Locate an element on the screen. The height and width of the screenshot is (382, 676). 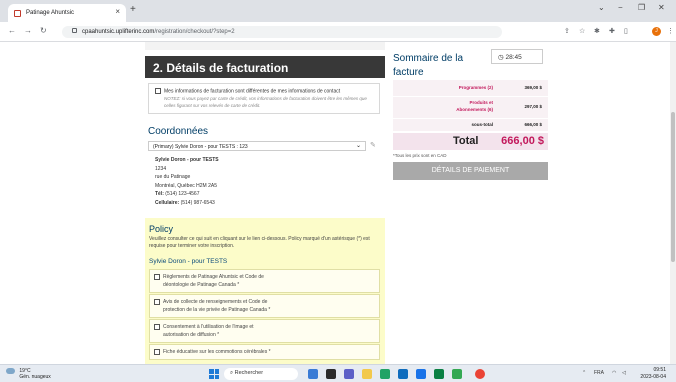
clock-icon: ◷ is located at coordinates (501, 57).